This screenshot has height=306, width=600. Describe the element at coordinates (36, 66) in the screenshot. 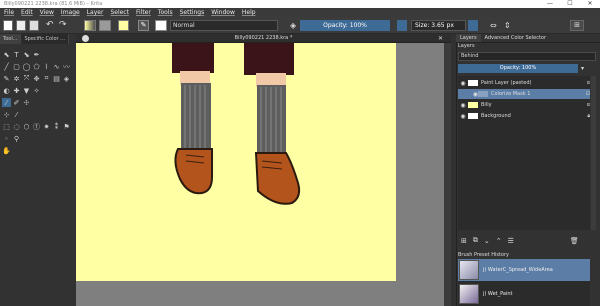

I see `polygon-tool-icon: ⬠` at that location.